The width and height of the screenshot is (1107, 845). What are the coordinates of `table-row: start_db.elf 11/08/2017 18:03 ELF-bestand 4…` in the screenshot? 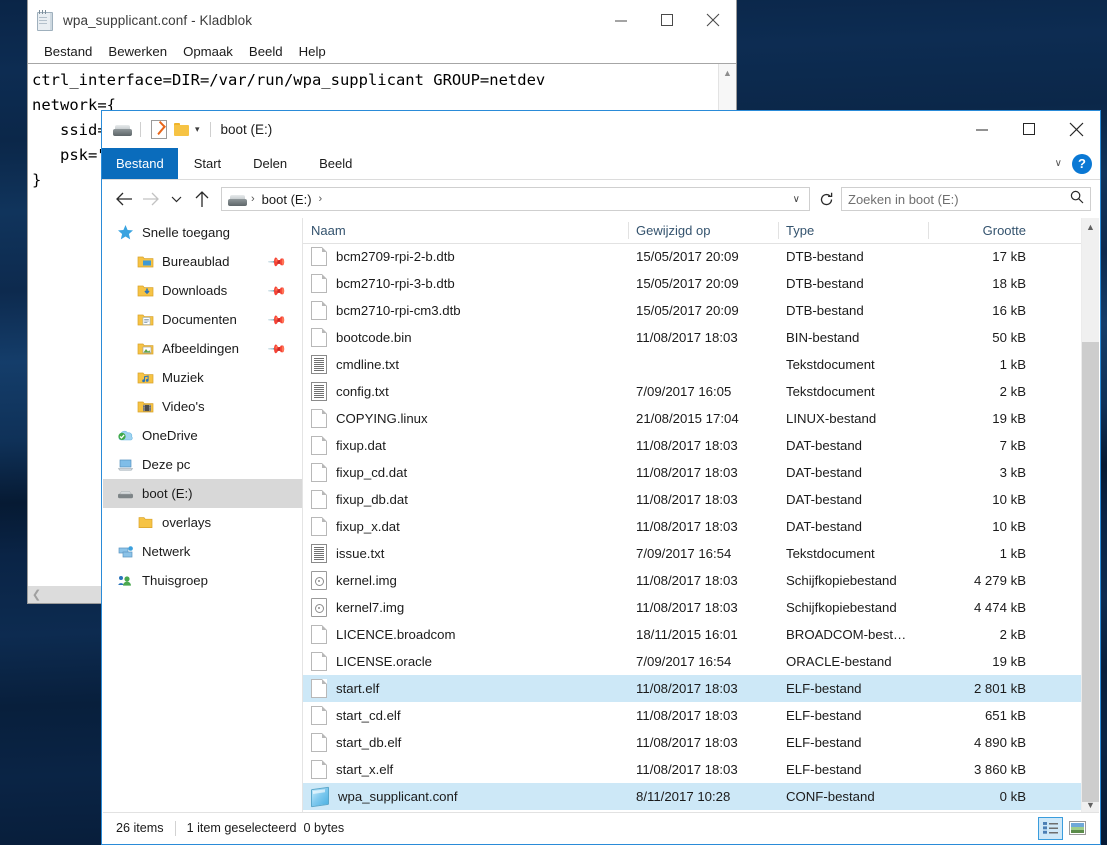 It's located at (701, 742).